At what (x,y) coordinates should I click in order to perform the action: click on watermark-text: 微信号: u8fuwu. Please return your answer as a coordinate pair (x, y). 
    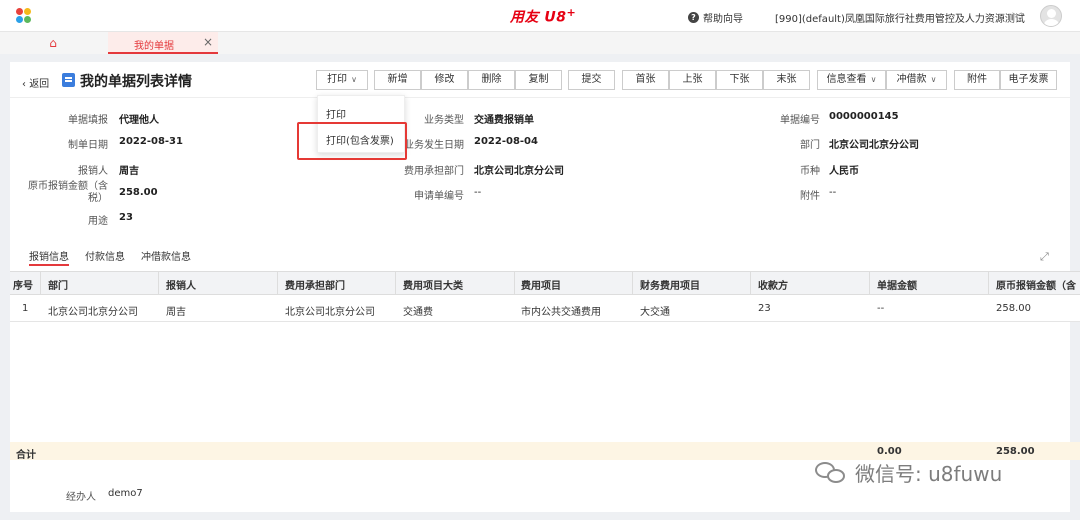
    Looking at the image, I should click on (929, 474).